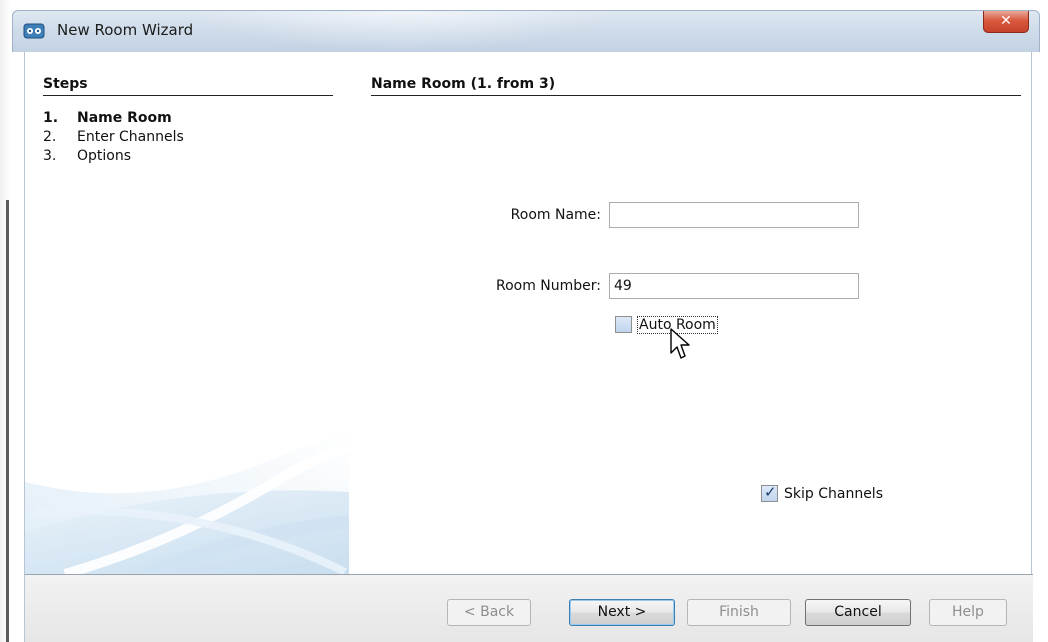 The image size is (1048, 642). What do you see at coordinates (403, 31) in the screenshot?
I see `title-bar-gloss` at bounding box center [403, 31].